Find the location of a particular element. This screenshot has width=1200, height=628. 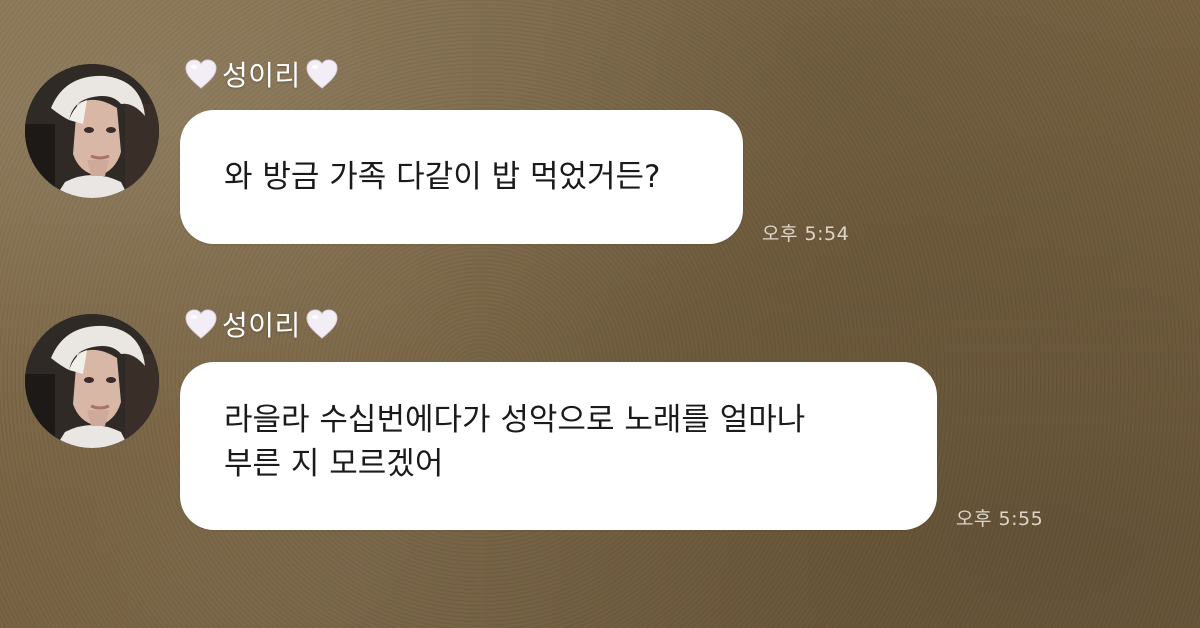

message-timestamp: 오후 5:55 is located at coordinates (1000, 519).